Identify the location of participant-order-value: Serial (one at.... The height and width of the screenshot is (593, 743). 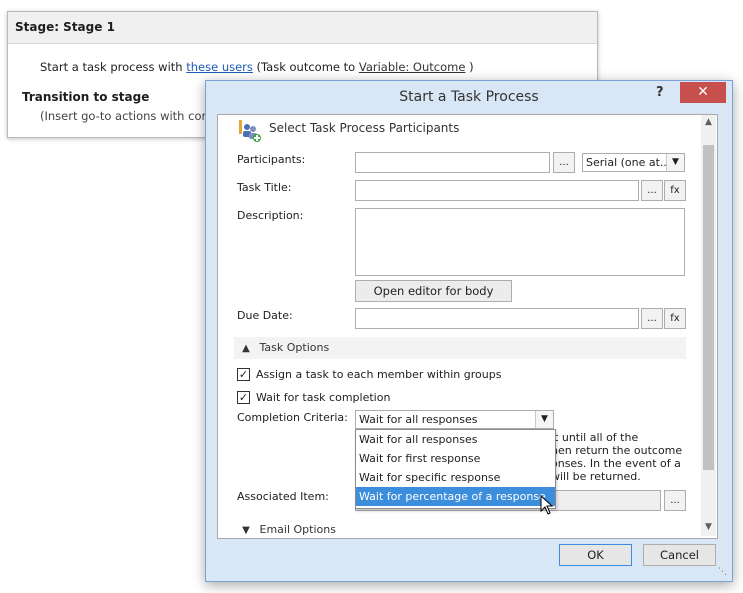
(628, 162).